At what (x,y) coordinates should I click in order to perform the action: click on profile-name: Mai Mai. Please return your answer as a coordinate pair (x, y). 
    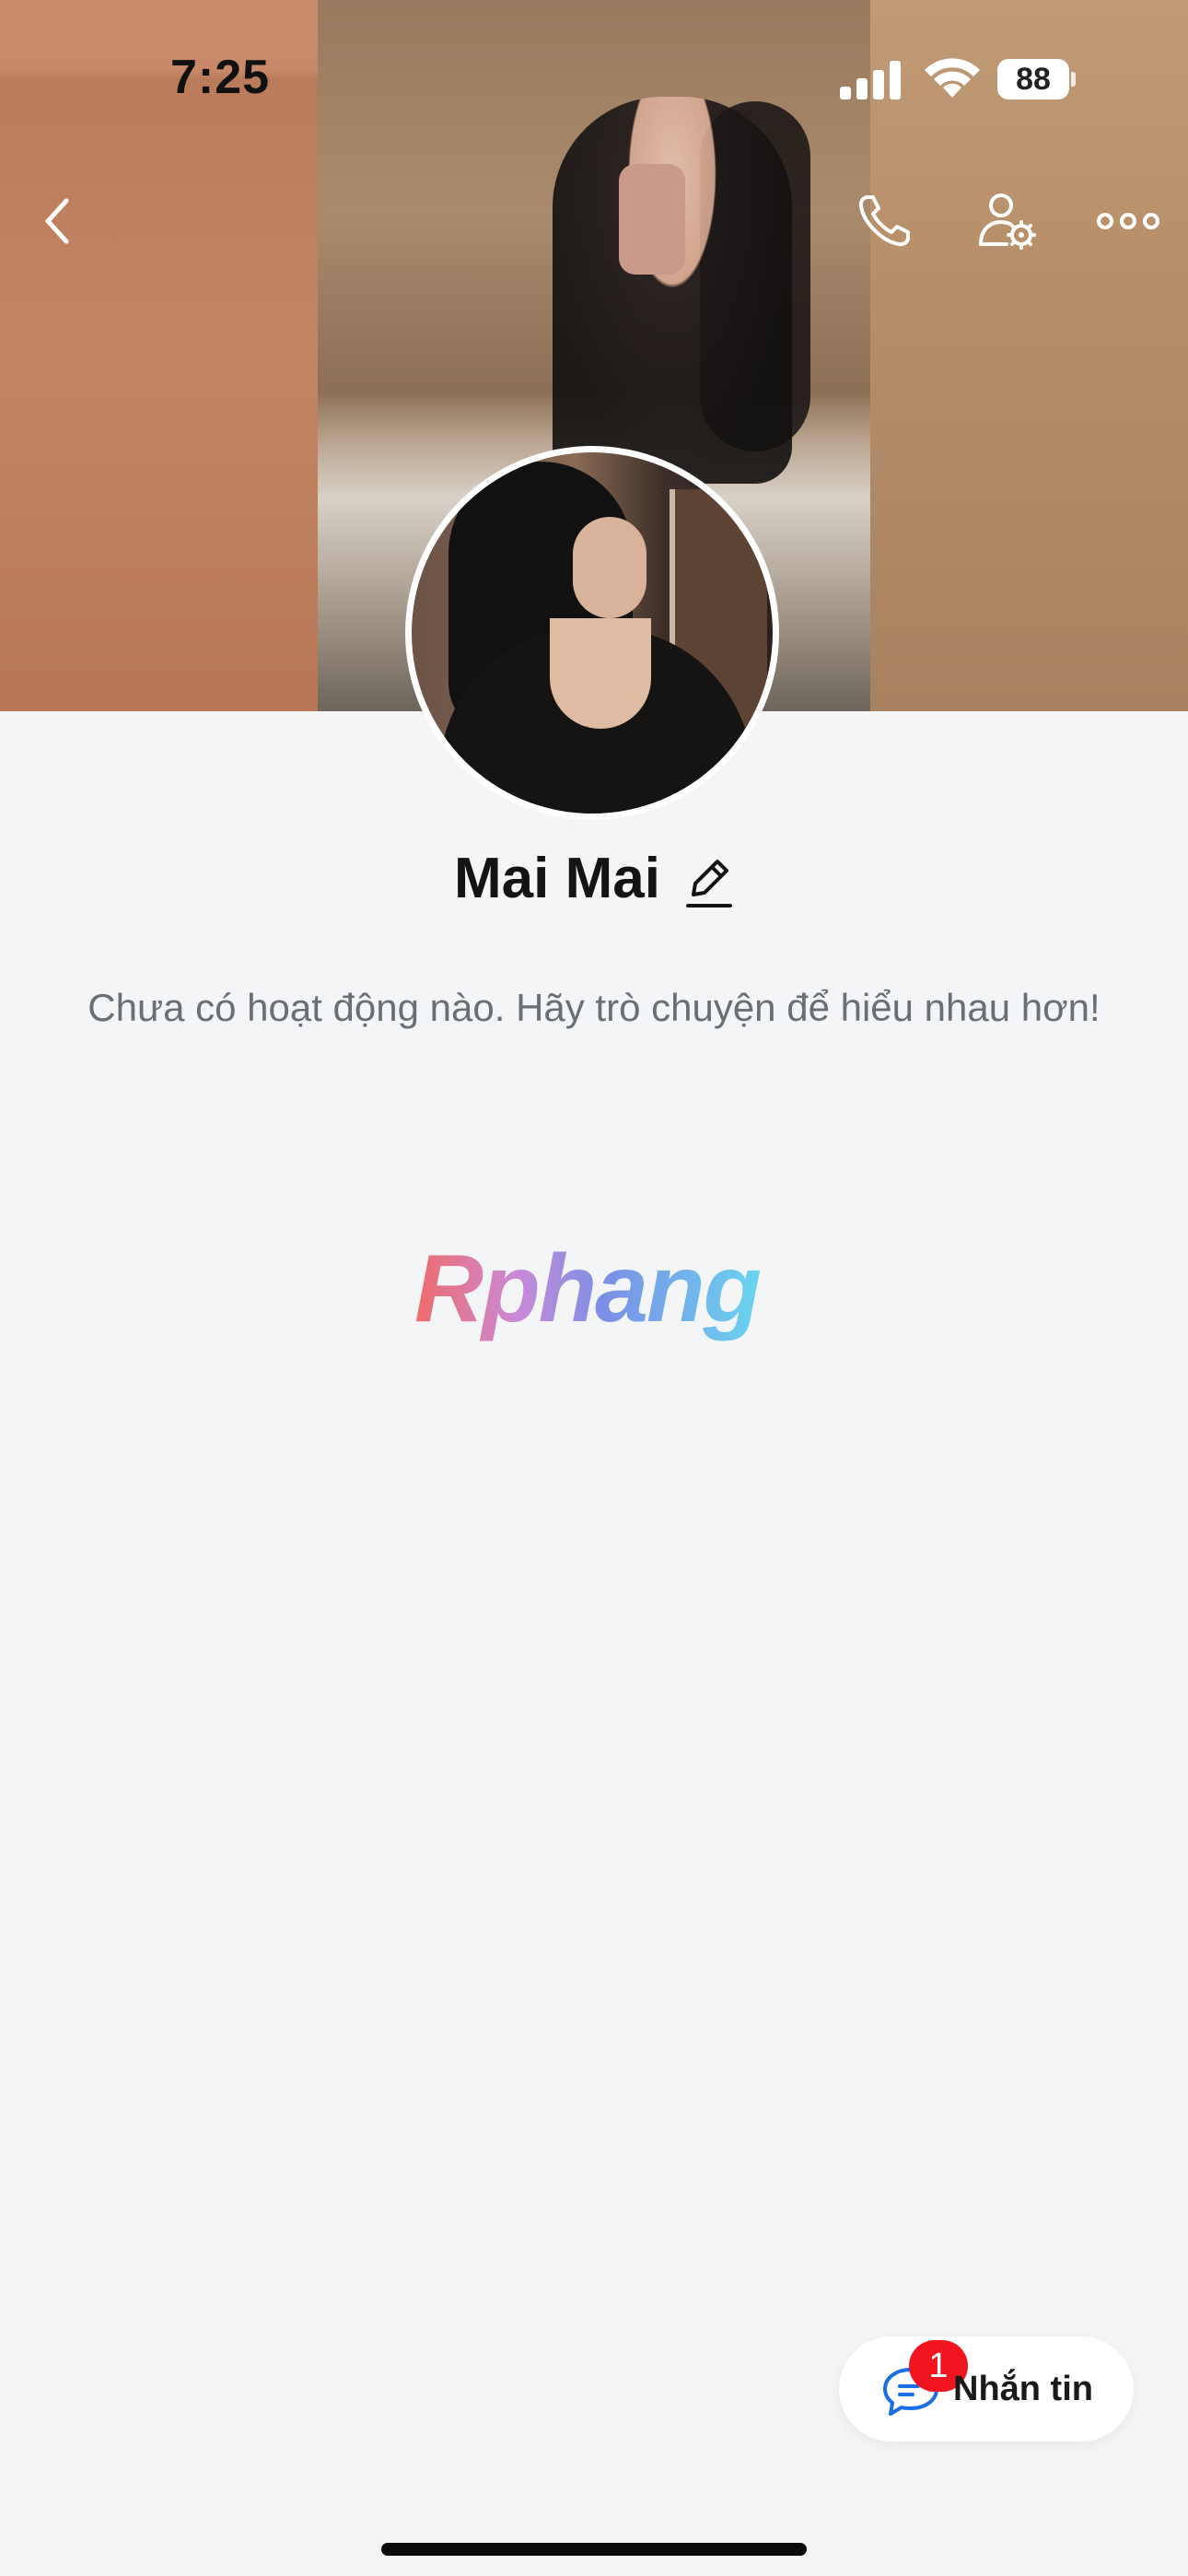
    Looking at the image, I should click on (557, 878).